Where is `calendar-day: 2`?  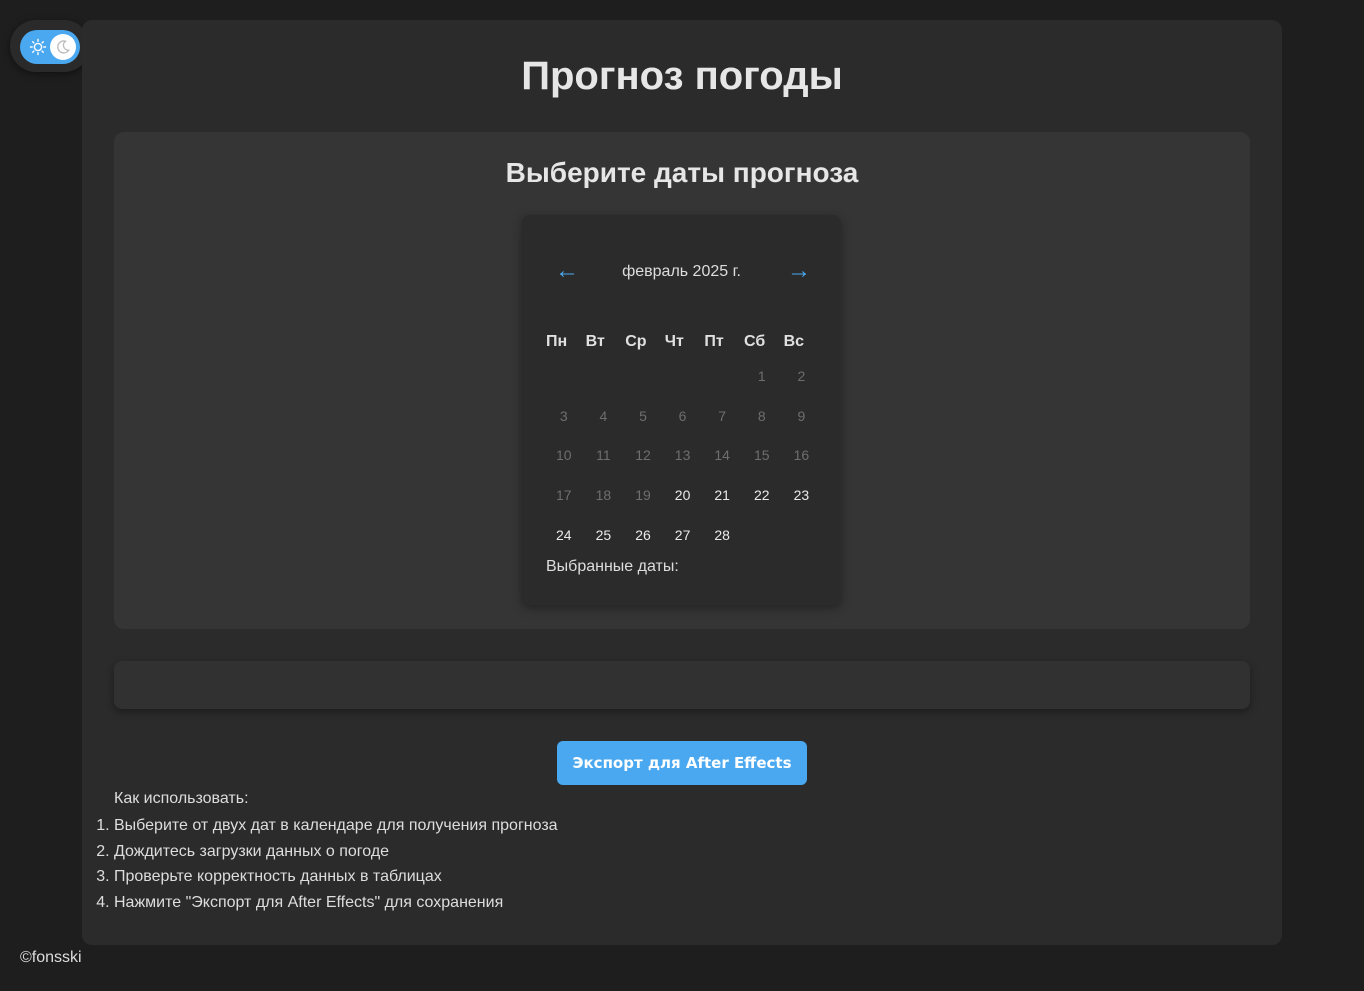
calendar-day: 2 is located at coordinates (801, 376).